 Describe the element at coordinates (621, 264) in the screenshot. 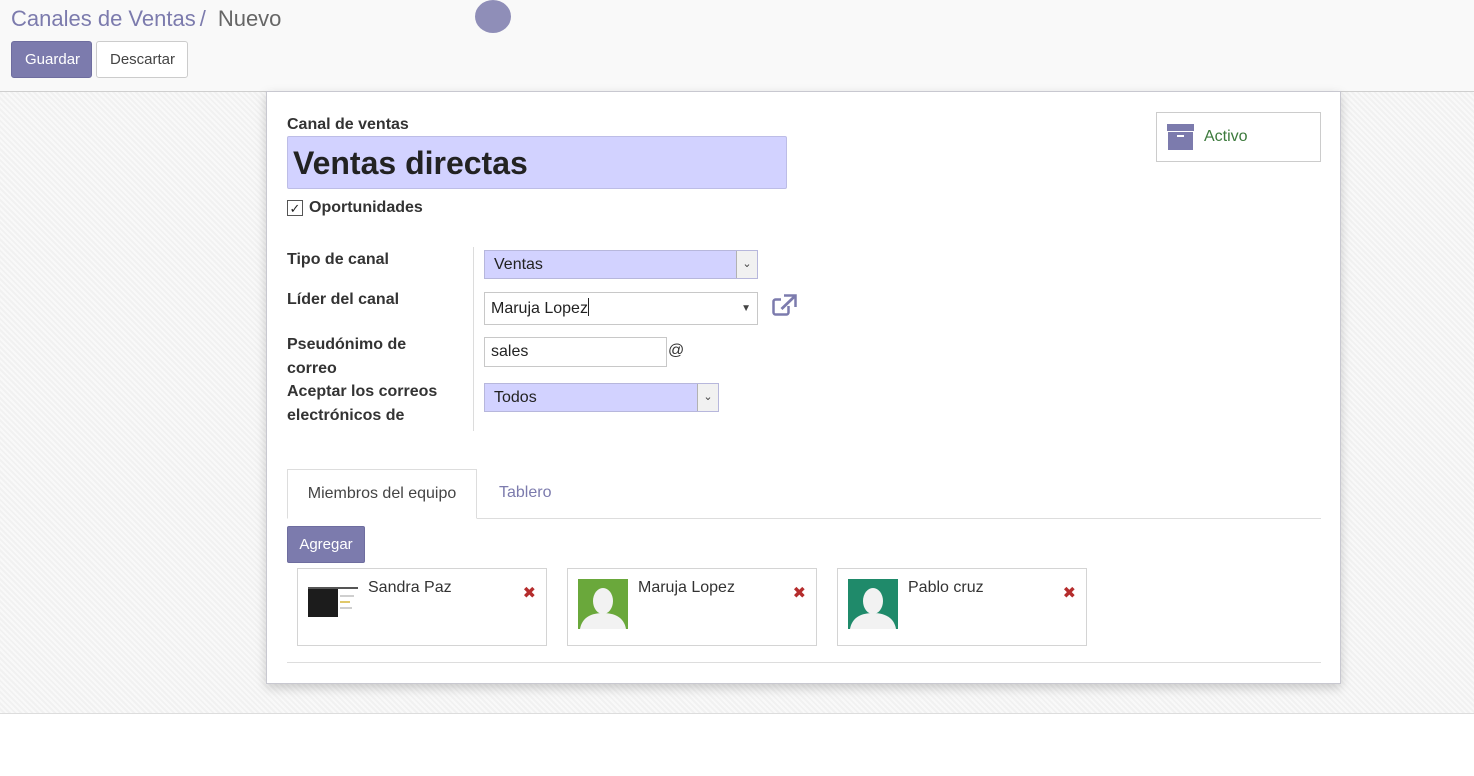

I see `team-type-select: Ventas ⌄` at that location.